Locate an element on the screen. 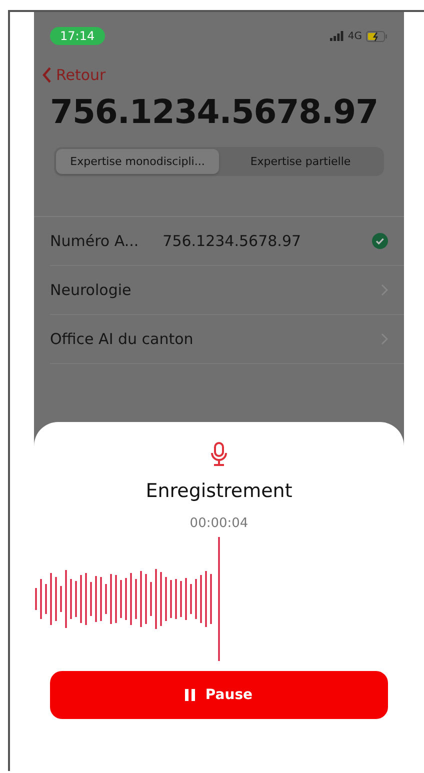  recording-timer: 00:00:04 is located at coordinates (219, 523).